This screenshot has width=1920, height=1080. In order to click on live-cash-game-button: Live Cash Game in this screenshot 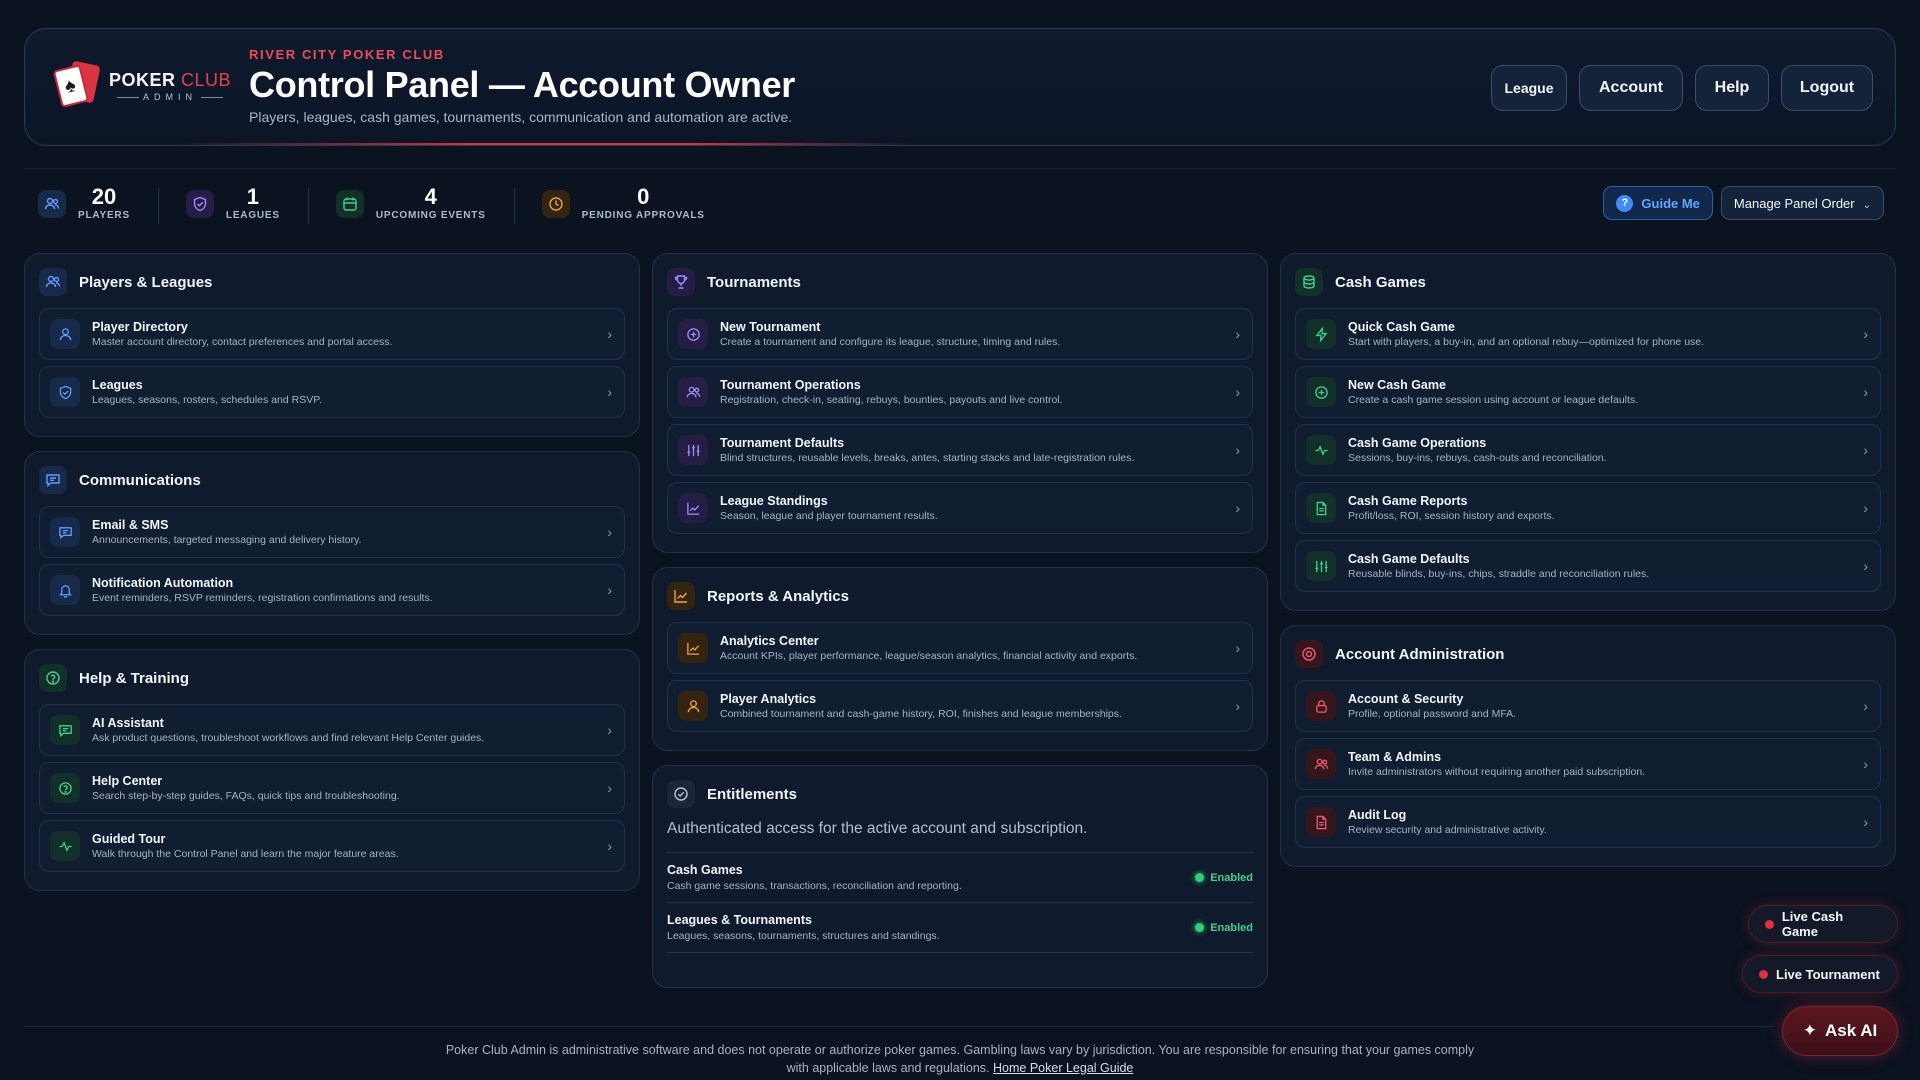, I will do `click(1823, 924)`.